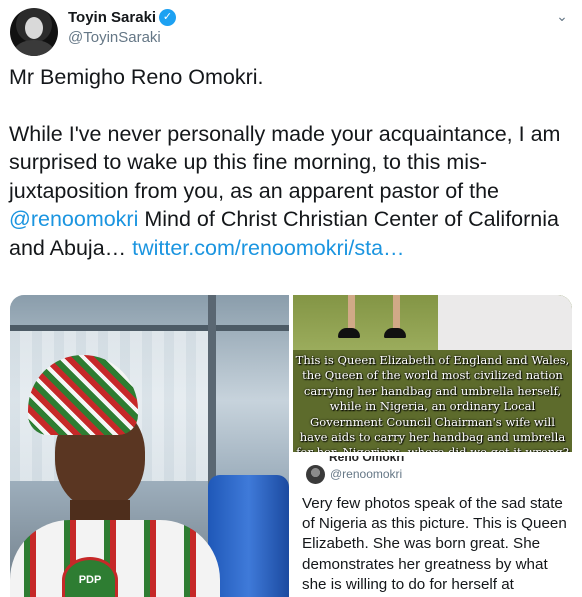 The width and height of the screenshot is (582, 597). What do you see at coordinates (351, 313) in the screenshot?
I see `leg-left` at bounding box center [351, 313].